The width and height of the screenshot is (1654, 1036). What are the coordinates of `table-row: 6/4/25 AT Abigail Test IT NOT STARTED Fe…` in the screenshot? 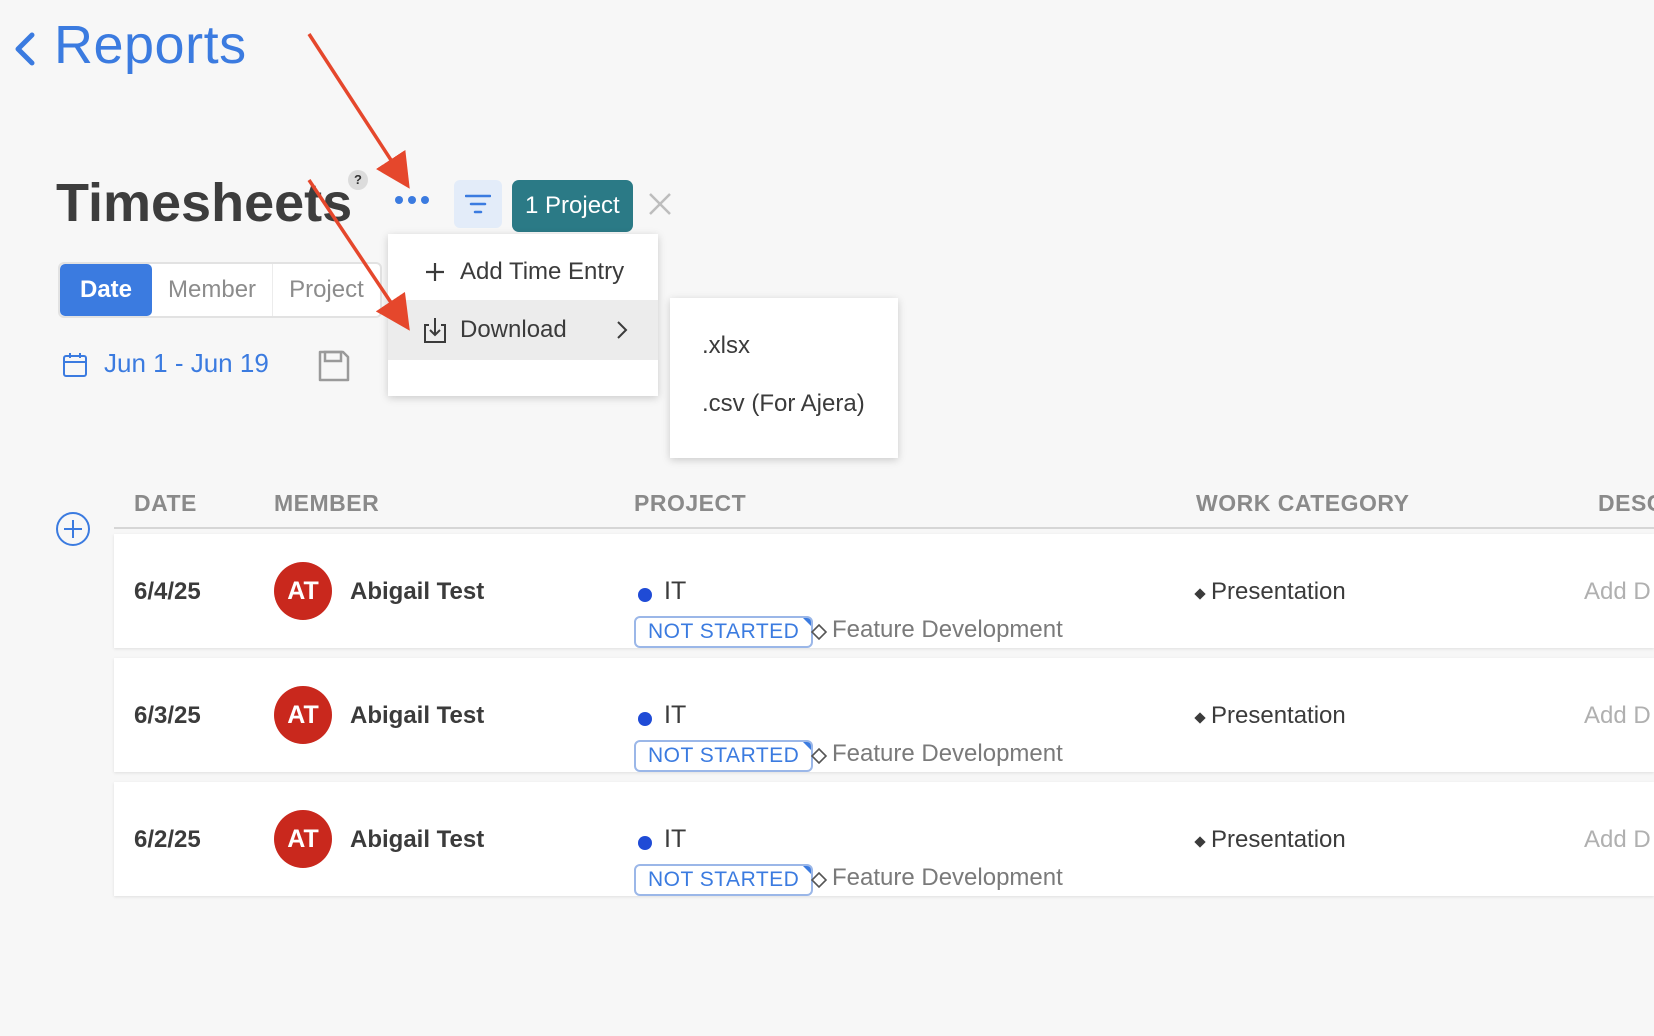 It's located at (884, 591).